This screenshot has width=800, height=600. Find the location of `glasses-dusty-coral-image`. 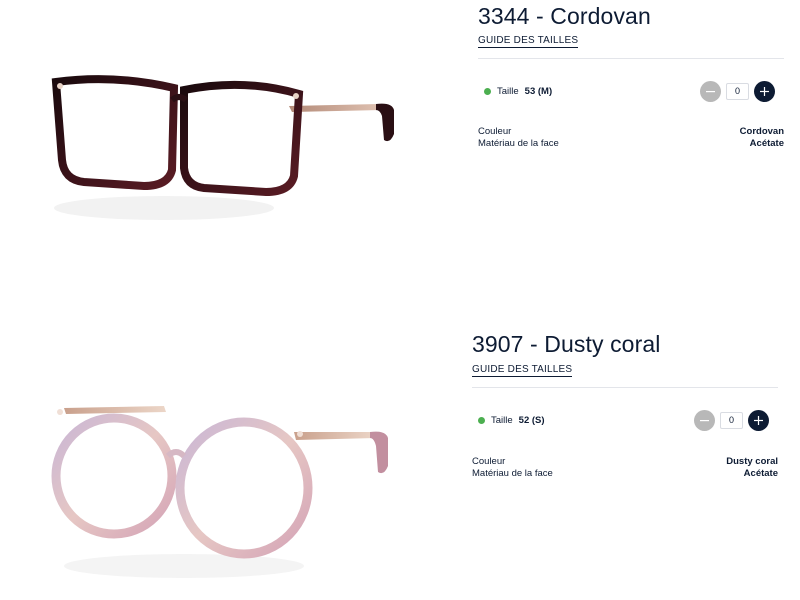

glasses-dusty-coral-image is located at coordinates (219, 492).